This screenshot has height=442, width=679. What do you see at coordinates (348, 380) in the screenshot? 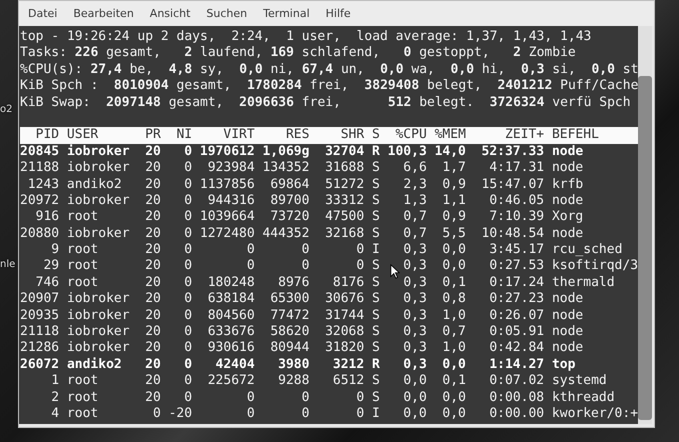
I see `table-cell: 6512` at bounding box center [348, 380].